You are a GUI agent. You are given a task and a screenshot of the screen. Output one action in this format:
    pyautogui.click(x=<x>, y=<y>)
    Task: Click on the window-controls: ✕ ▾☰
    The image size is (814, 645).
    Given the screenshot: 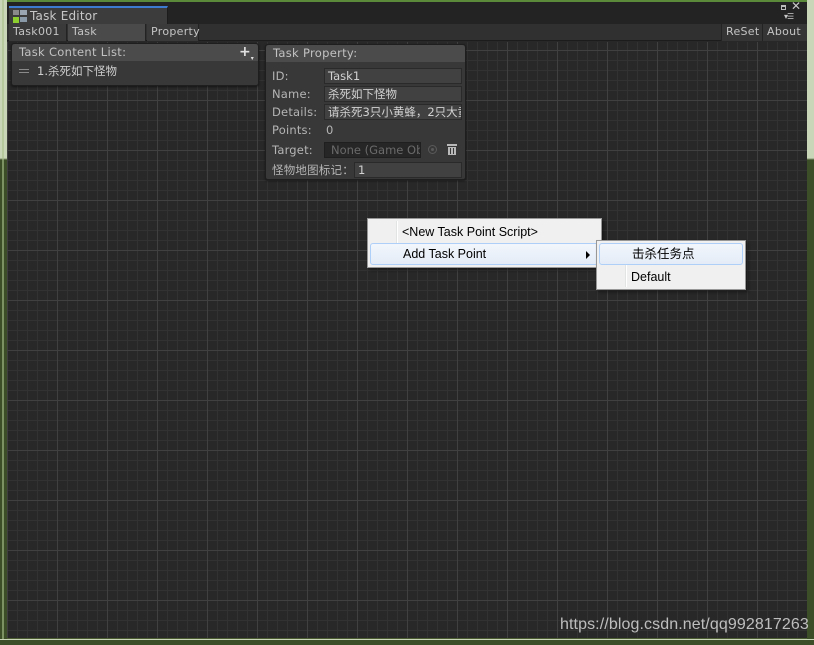 What is the action you would take?
    pyautogui.click(x=791, y=12)
    